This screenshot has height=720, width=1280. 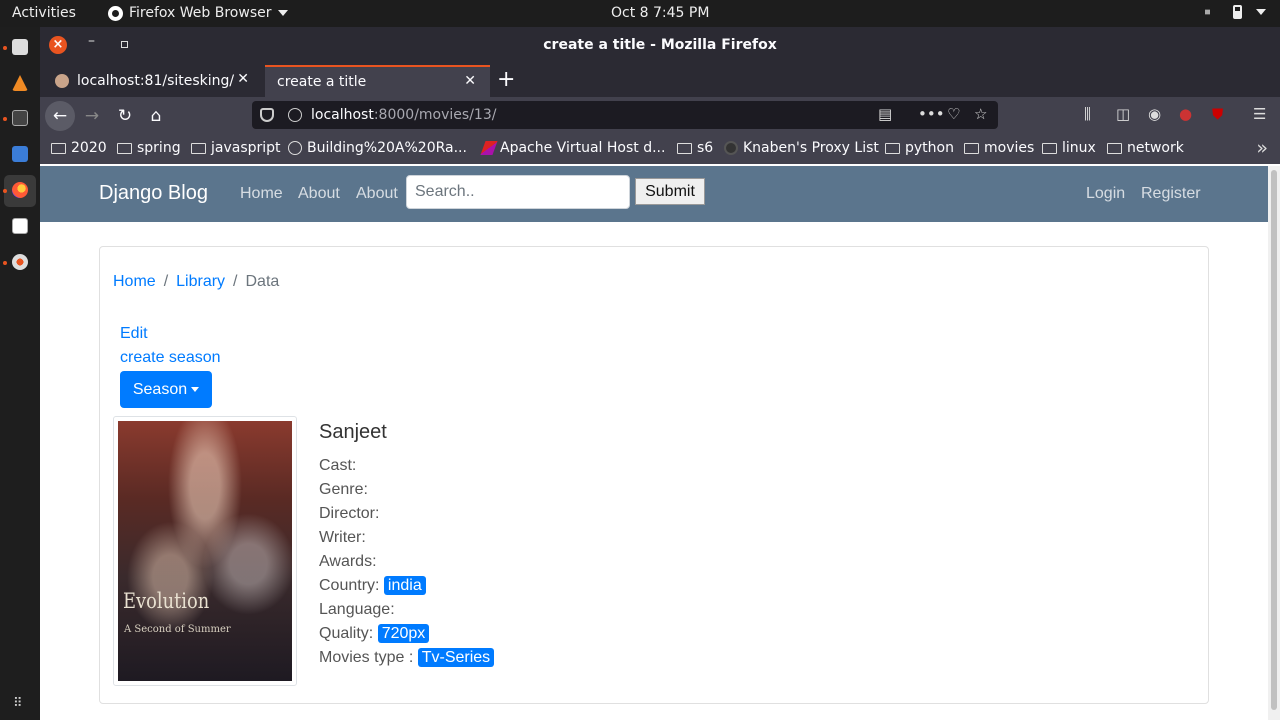 I want to click on extension-icon: ●, so click(x=1185, y=114).